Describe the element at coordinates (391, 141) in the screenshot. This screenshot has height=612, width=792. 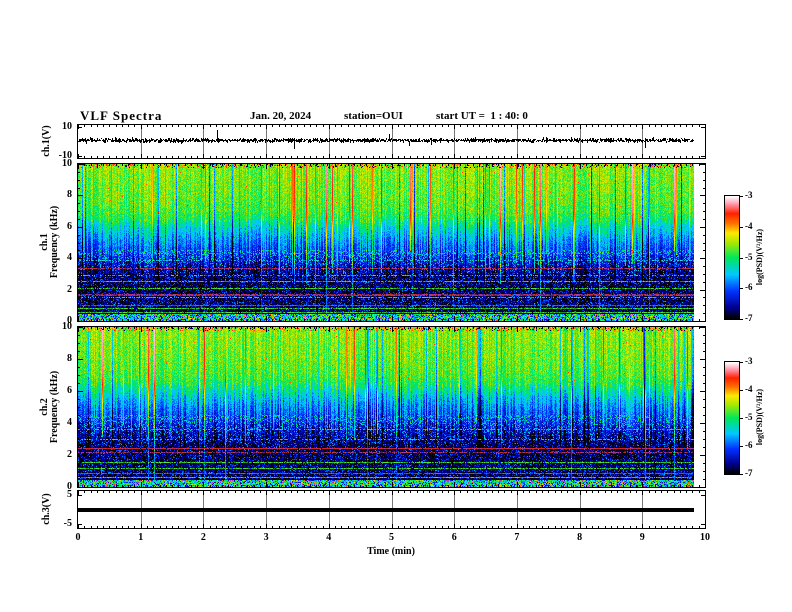
I see `ch1-waveform-canvas` at that location.